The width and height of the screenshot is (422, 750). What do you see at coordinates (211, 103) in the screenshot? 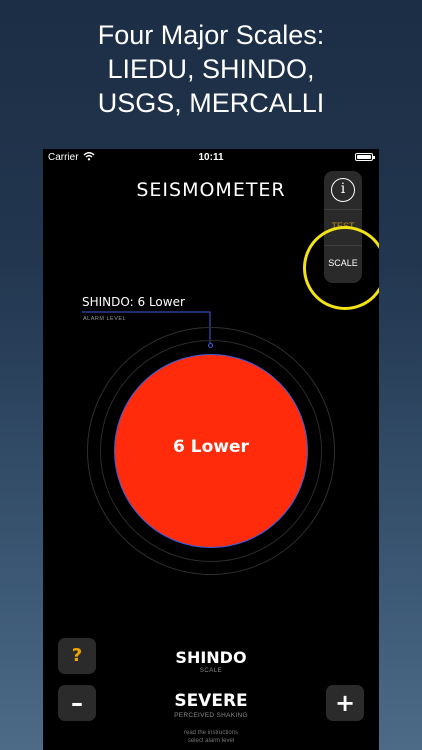
I see `headline-line-3: USGS, MERCALLI` at bounding box center [211, 103].